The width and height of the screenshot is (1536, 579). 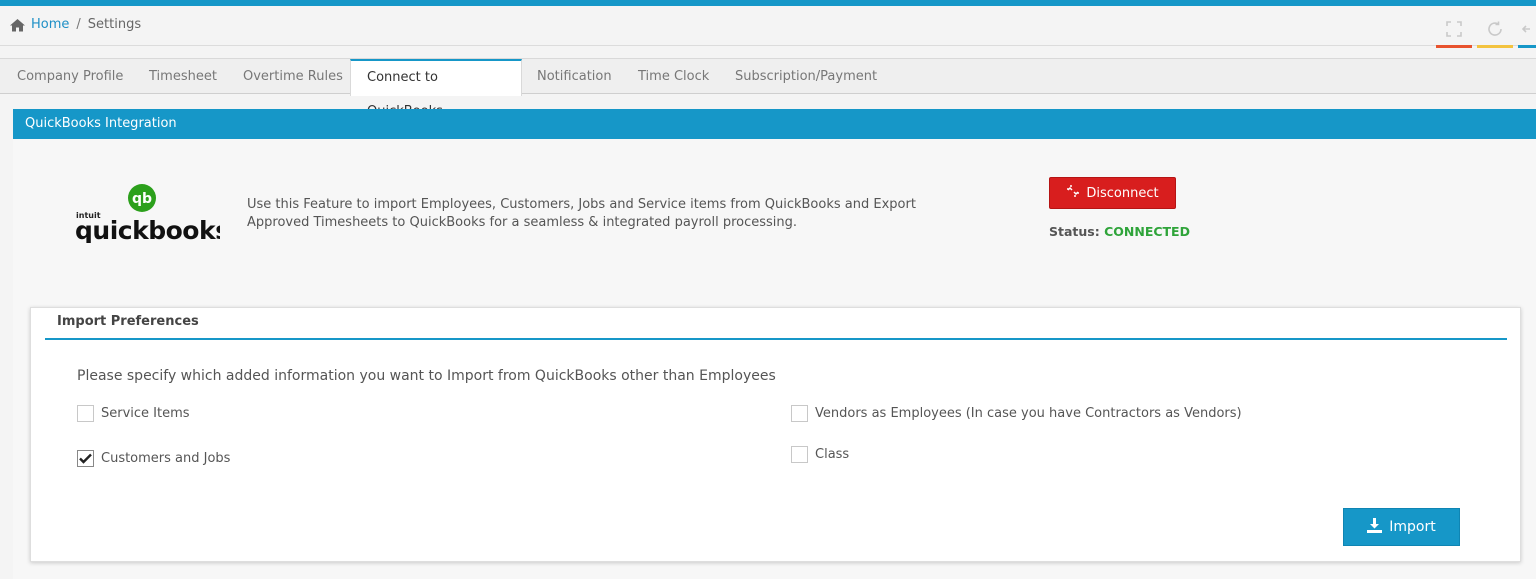 What do you see at coordinates (128, 321) in the screenshot?
I see `import-preferences-title: Import Preferences` at bounding box center [128, 321].